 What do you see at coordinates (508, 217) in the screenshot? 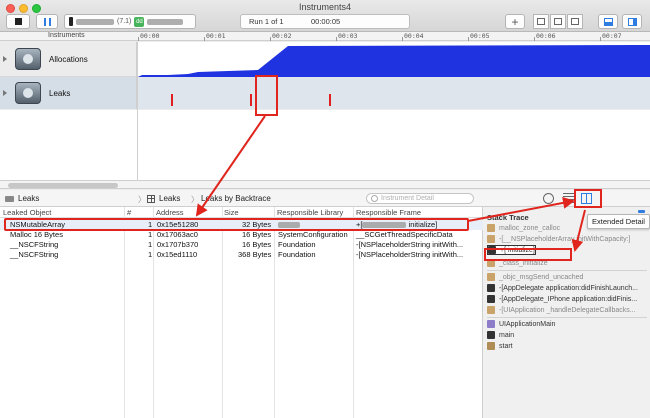
I see `stack-trace-title: Stack Trace` at bounding box center [508, 217].